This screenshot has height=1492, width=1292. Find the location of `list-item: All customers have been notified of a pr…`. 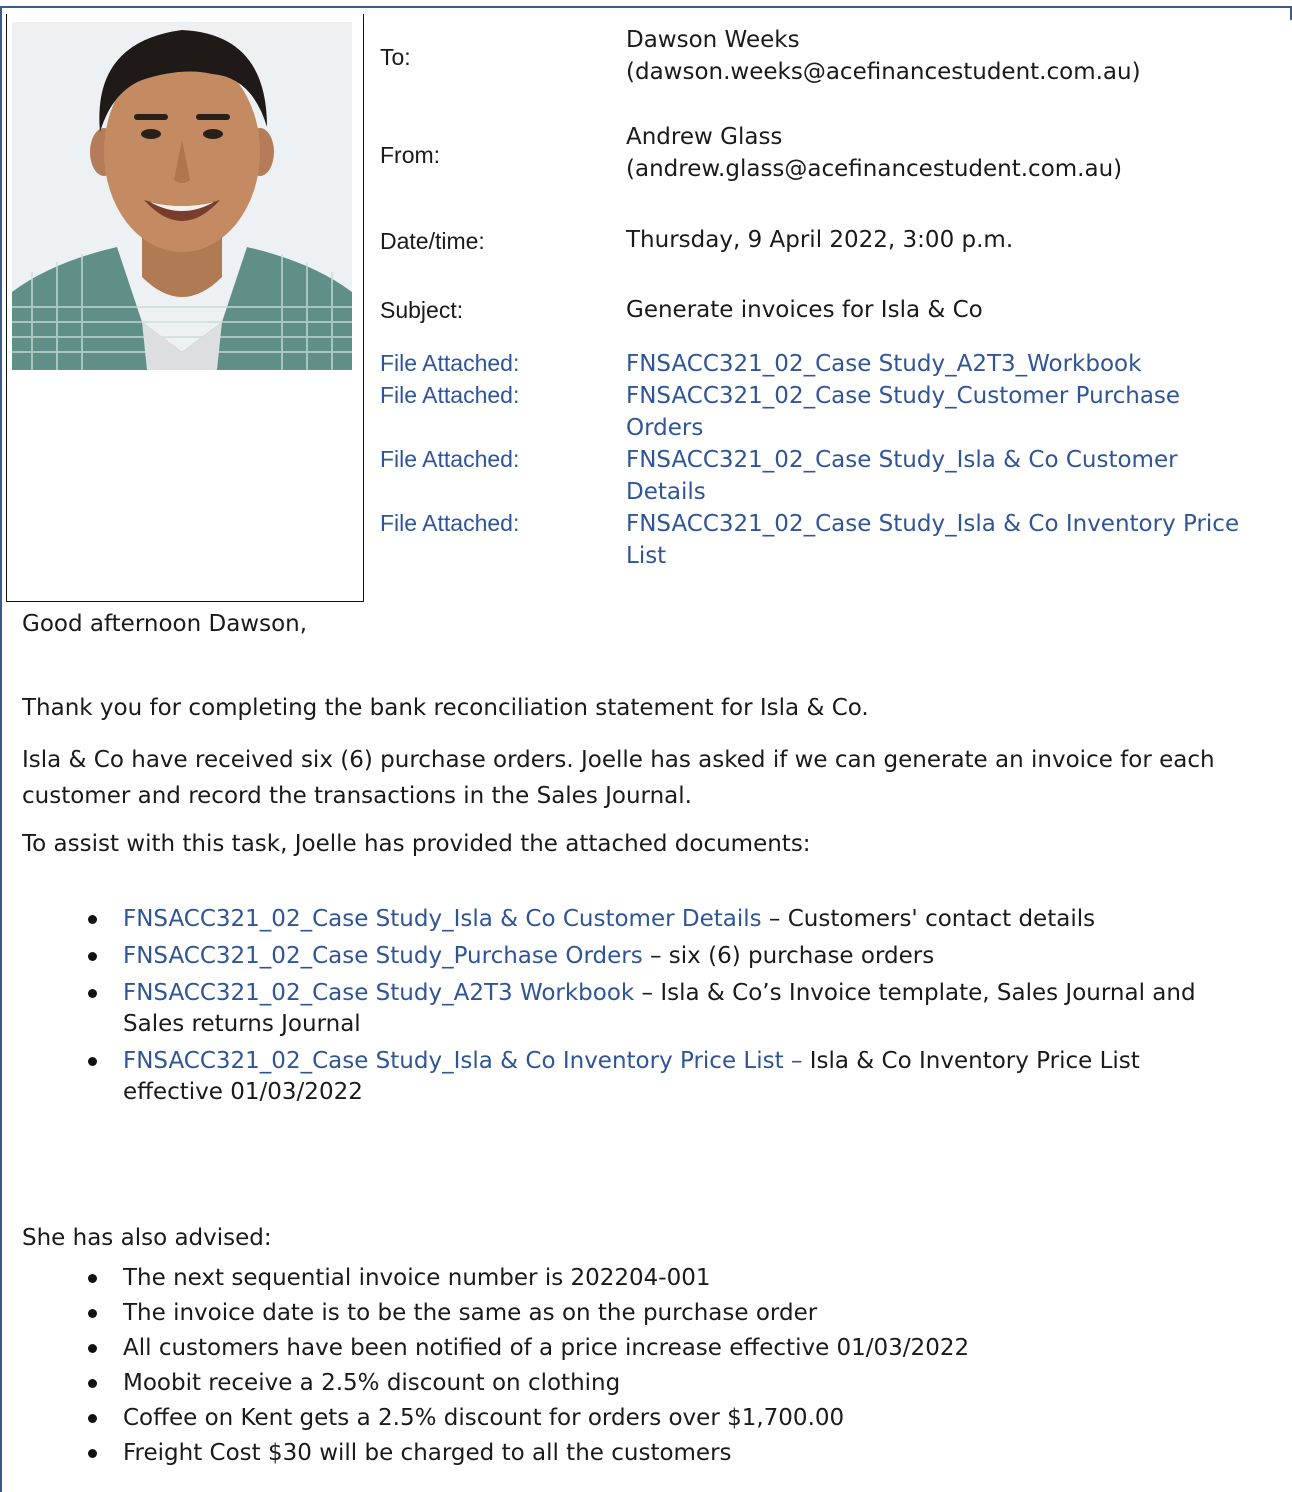

list-item: All customers have been notified of a pr… is located at coordinates (635, 1348).